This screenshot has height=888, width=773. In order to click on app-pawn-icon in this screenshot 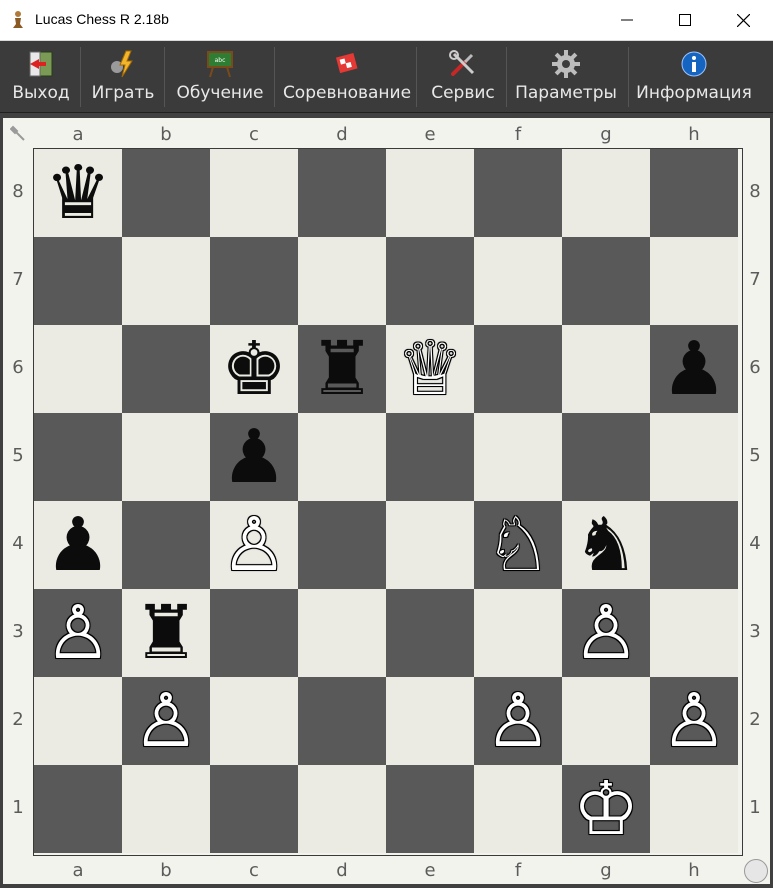, I will do `click(18, 19)`.